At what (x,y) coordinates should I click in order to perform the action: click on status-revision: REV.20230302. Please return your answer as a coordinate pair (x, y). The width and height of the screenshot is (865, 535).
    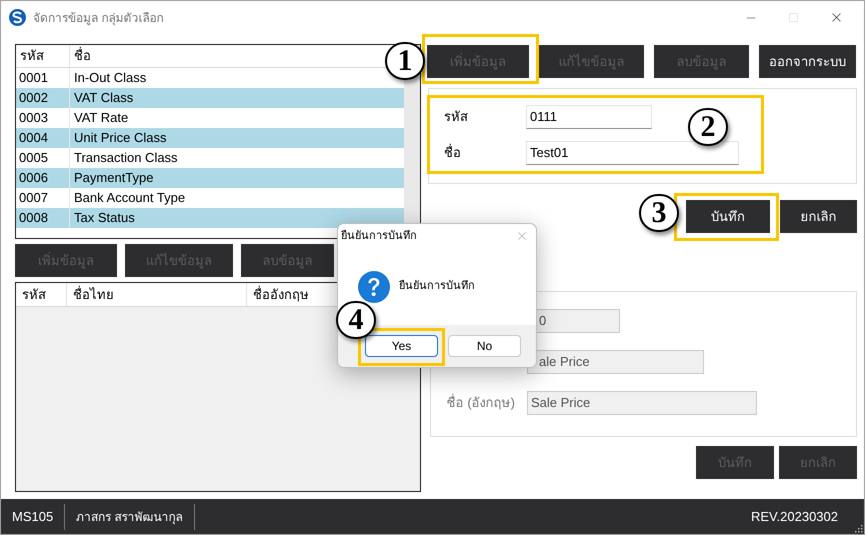
    Looking at the image, I should click on (794, 517).